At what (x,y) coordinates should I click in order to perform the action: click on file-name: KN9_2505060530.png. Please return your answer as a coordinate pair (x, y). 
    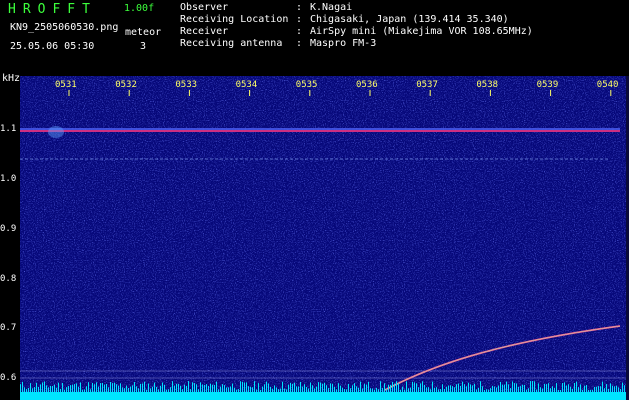
    Looking at the image, I should click on (64, 27).